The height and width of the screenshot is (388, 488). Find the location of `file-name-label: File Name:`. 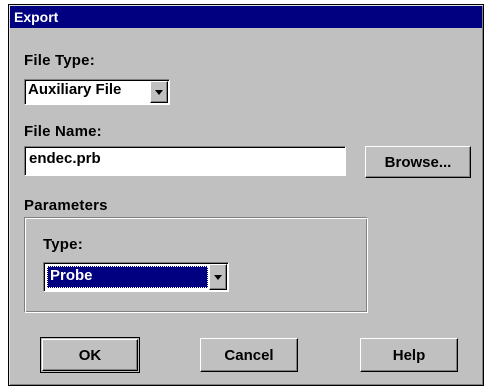

file-name-label: File Name: is located at coordinates (63, 131).